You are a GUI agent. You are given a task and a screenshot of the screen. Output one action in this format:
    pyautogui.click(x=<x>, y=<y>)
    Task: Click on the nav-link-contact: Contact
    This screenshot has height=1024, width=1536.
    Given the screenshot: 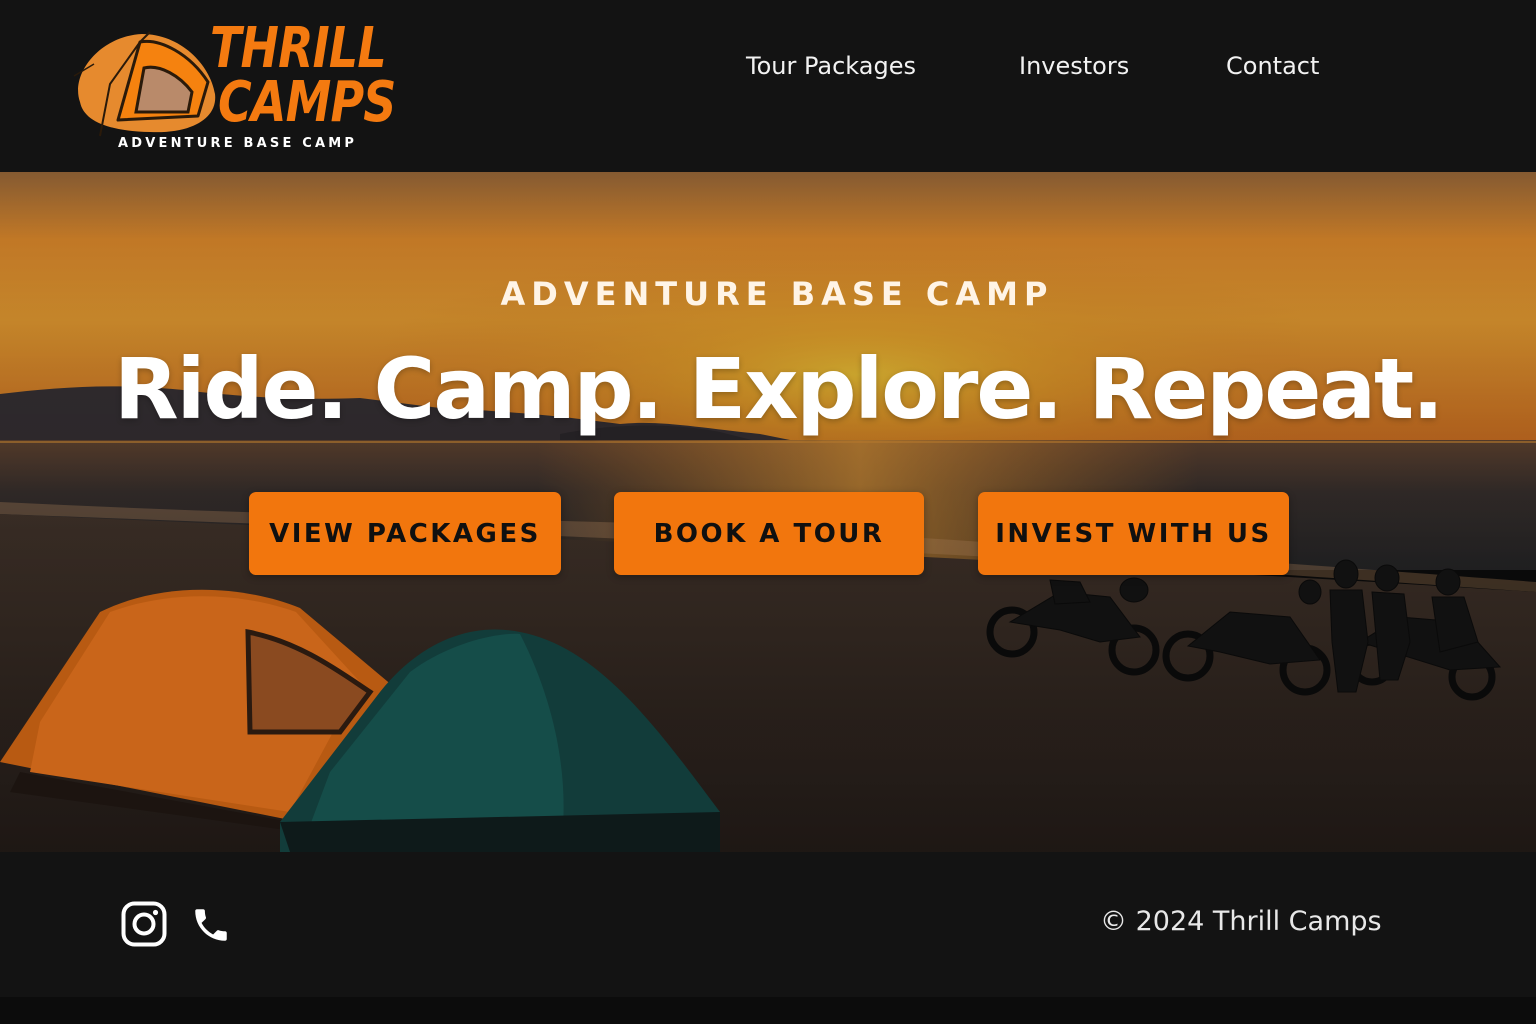 What is the action you would take?
    pyautogui.click(x=1272, y=66)
    